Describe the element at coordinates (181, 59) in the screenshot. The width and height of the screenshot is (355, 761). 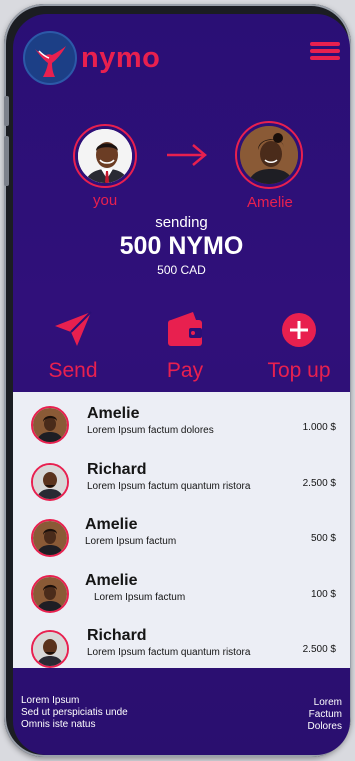
I see `app-header: nymo` at that location.